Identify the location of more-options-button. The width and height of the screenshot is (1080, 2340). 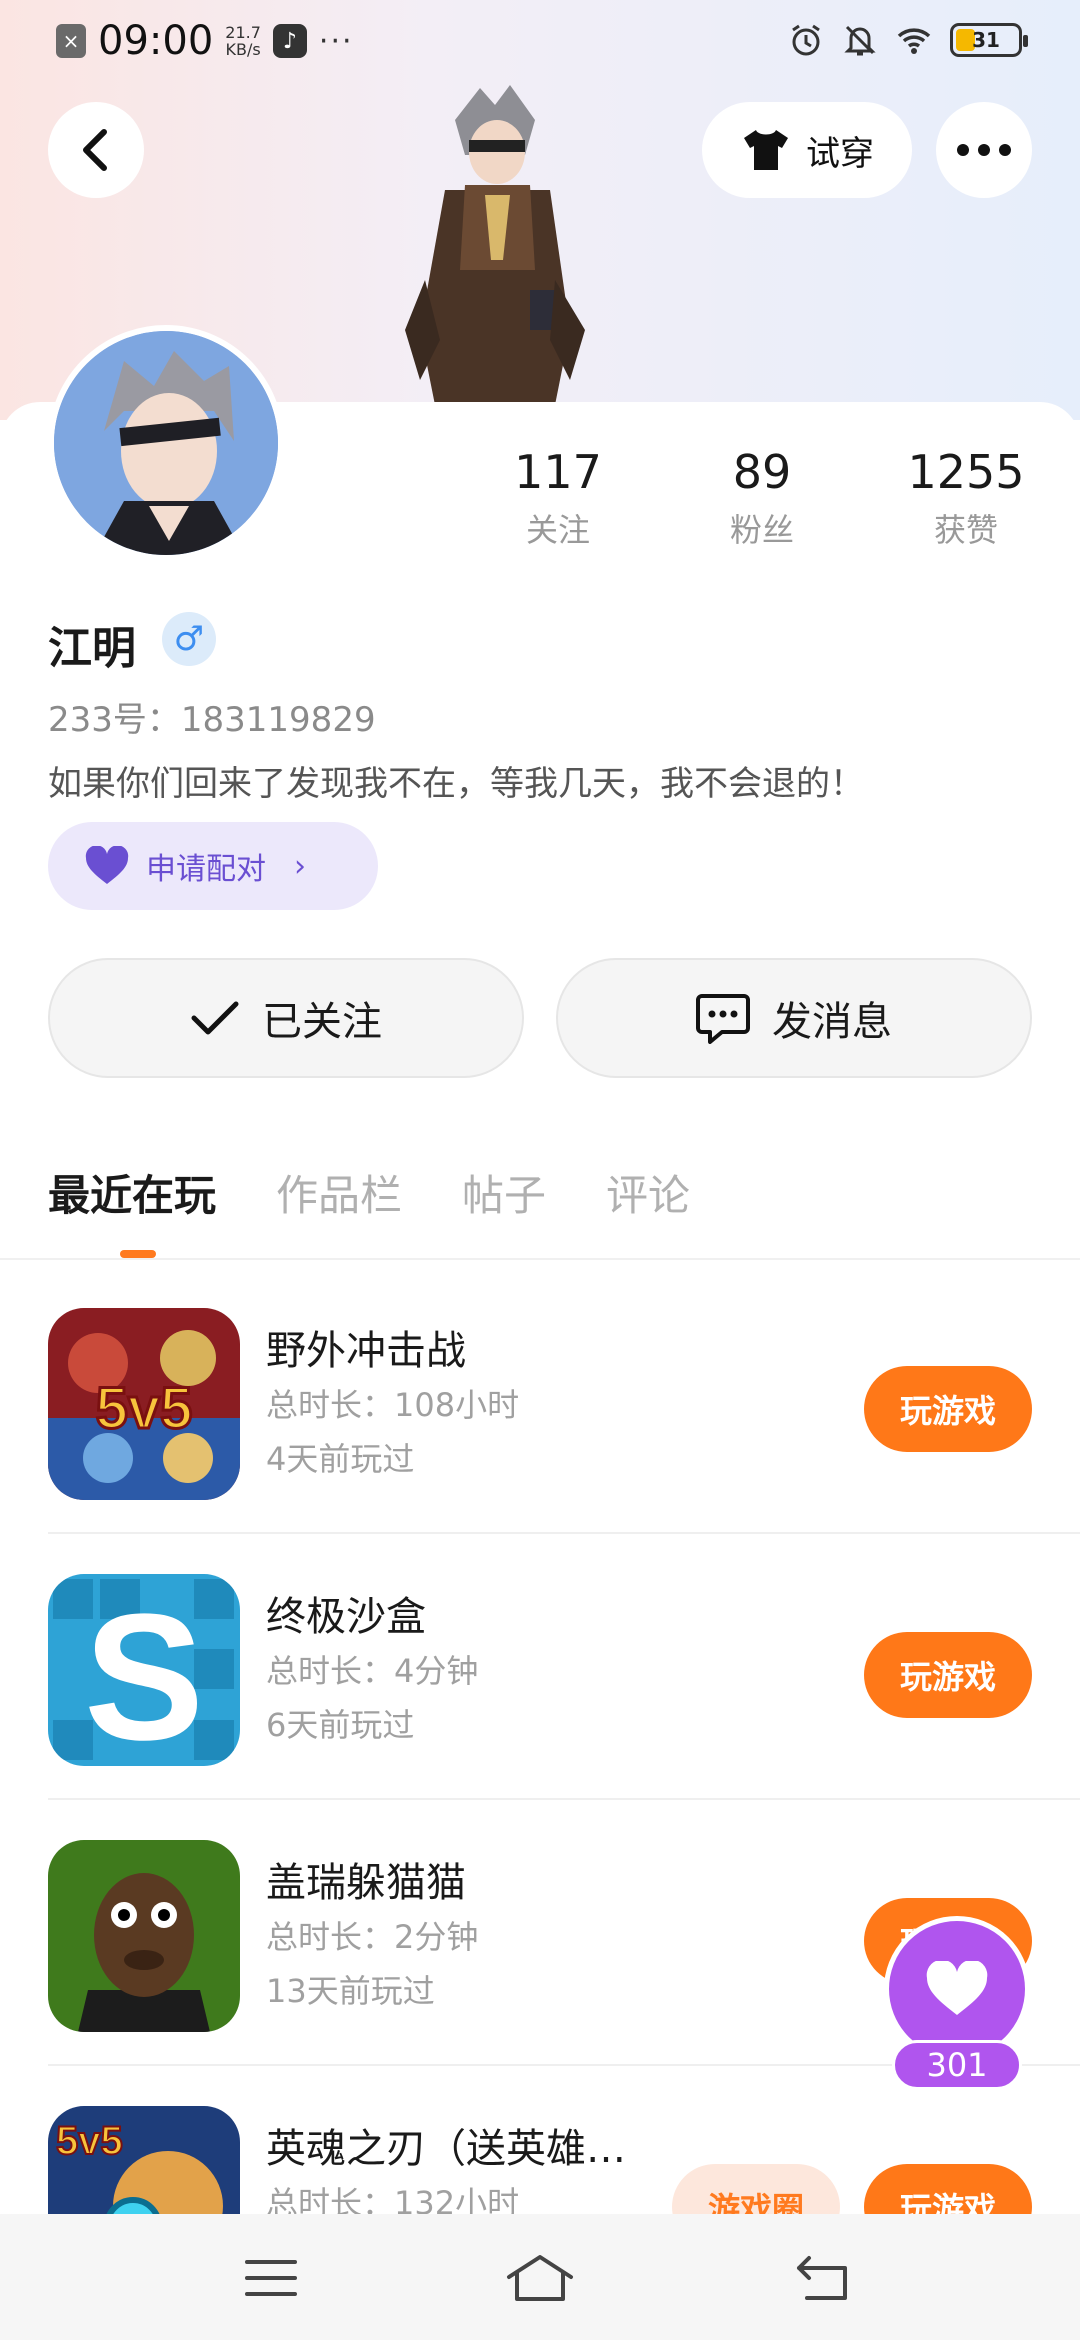
(984, 150).